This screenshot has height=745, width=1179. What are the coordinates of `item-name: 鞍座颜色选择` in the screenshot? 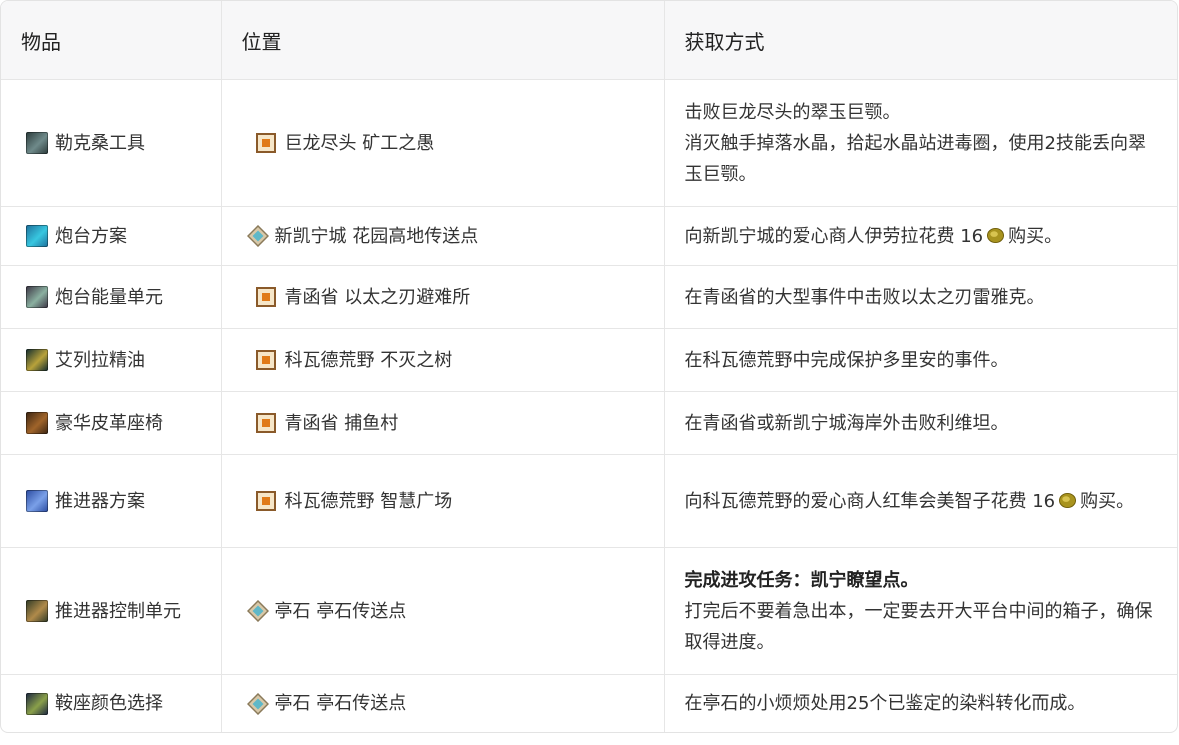 It's located at (109, 703).